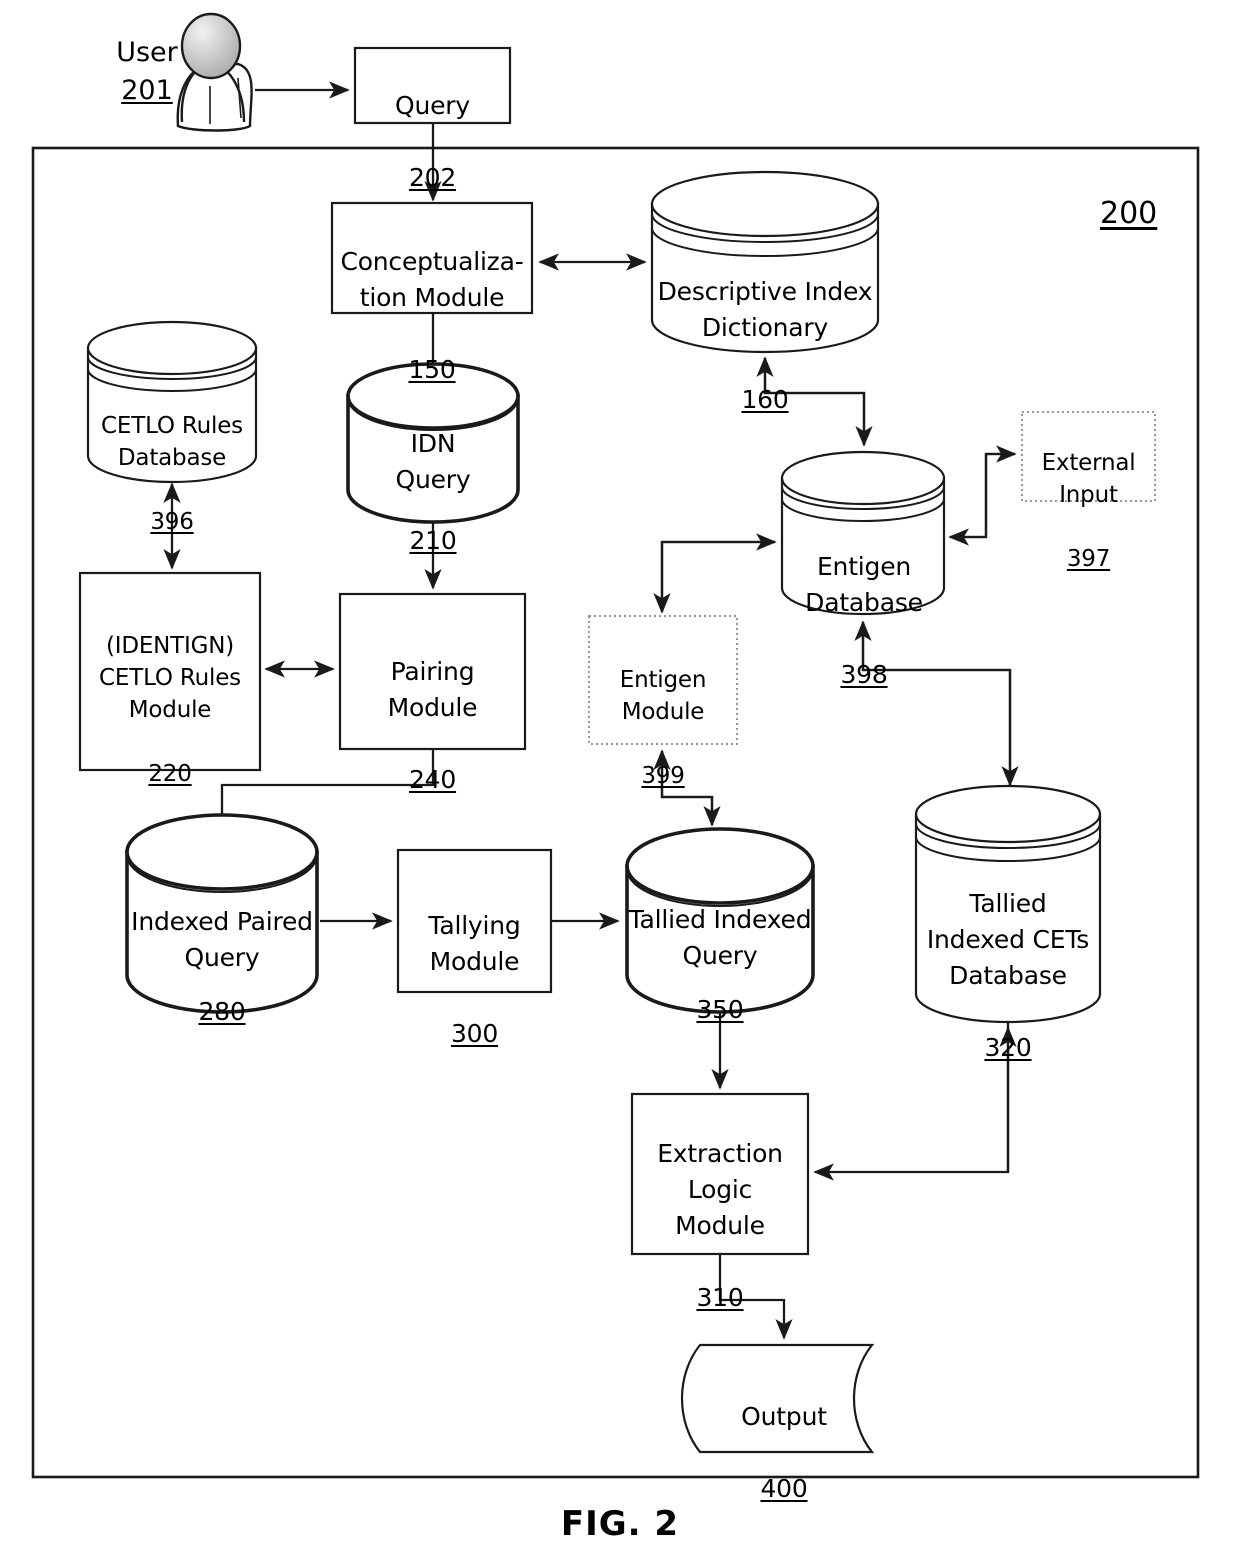 The image size is (1240, 1560). Describe the element at coordinates (818, 402) in the screenshot. I see `arrow-dictionary-to-entigen-db` at that location.